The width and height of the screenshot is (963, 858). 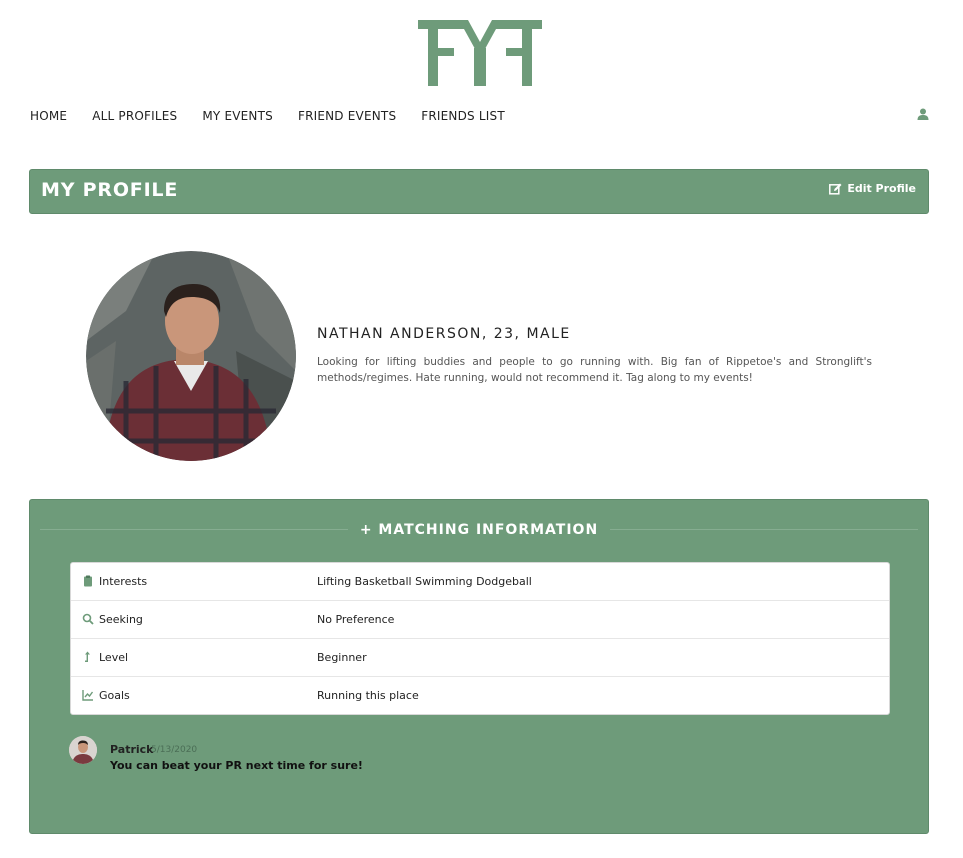 What do you see at coordinates (114, 695) in the screenshot?
I see `goals-label: Goals` at bounding box center [114, 695].